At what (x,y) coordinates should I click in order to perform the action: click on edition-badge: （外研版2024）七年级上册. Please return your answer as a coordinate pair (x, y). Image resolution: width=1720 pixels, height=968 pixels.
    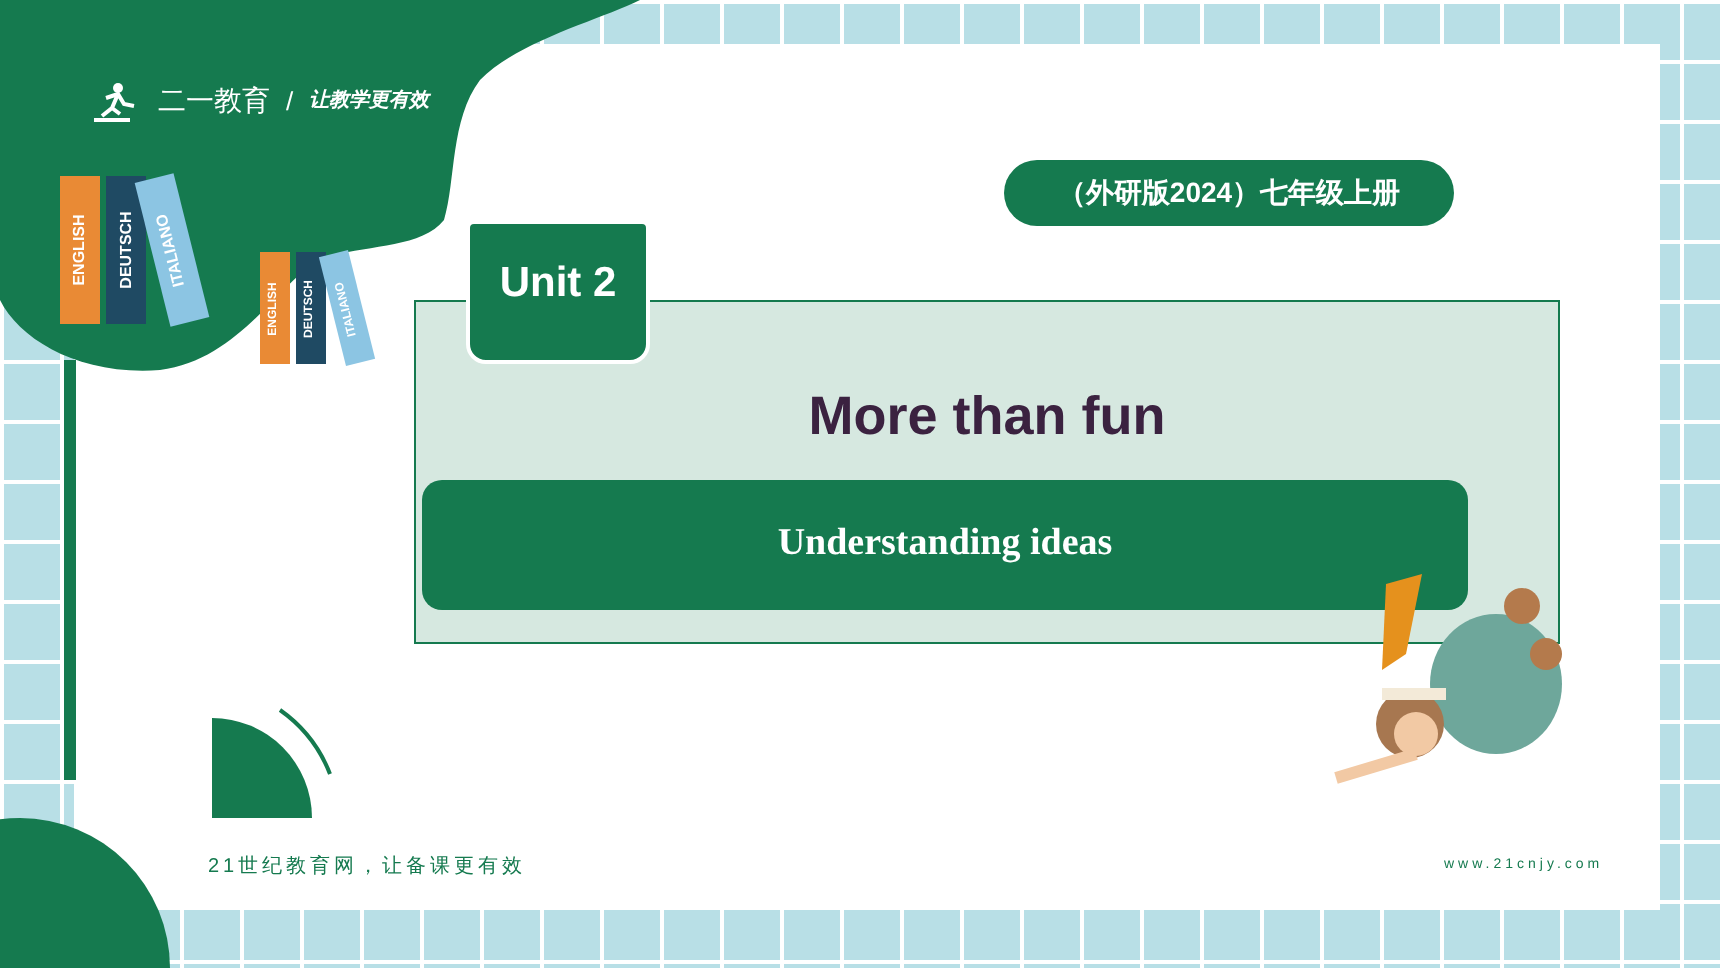
    Looking at the image, I should click on (1229, 193).